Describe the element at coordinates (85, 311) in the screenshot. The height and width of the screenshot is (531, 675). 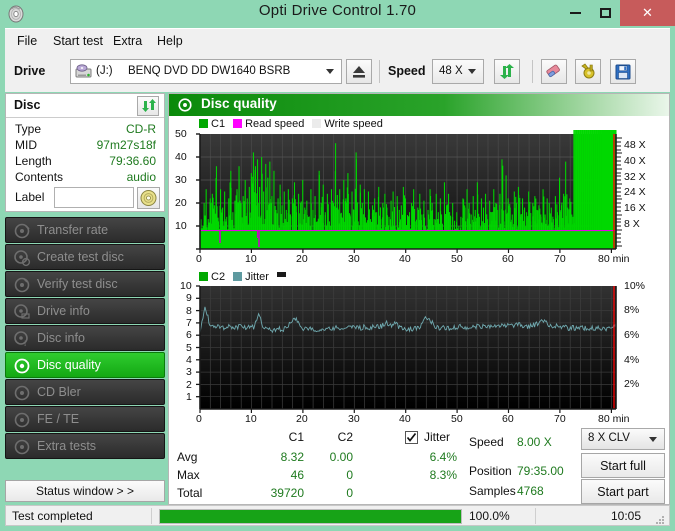
I see `sidebar-item-drive-info: Drive info` at that location.